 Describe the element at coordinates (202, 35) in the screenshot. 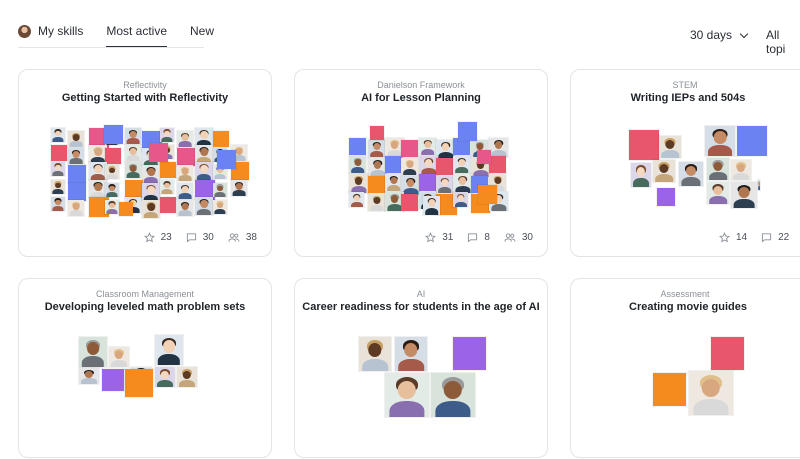

I see `tab-new: New` at that location.